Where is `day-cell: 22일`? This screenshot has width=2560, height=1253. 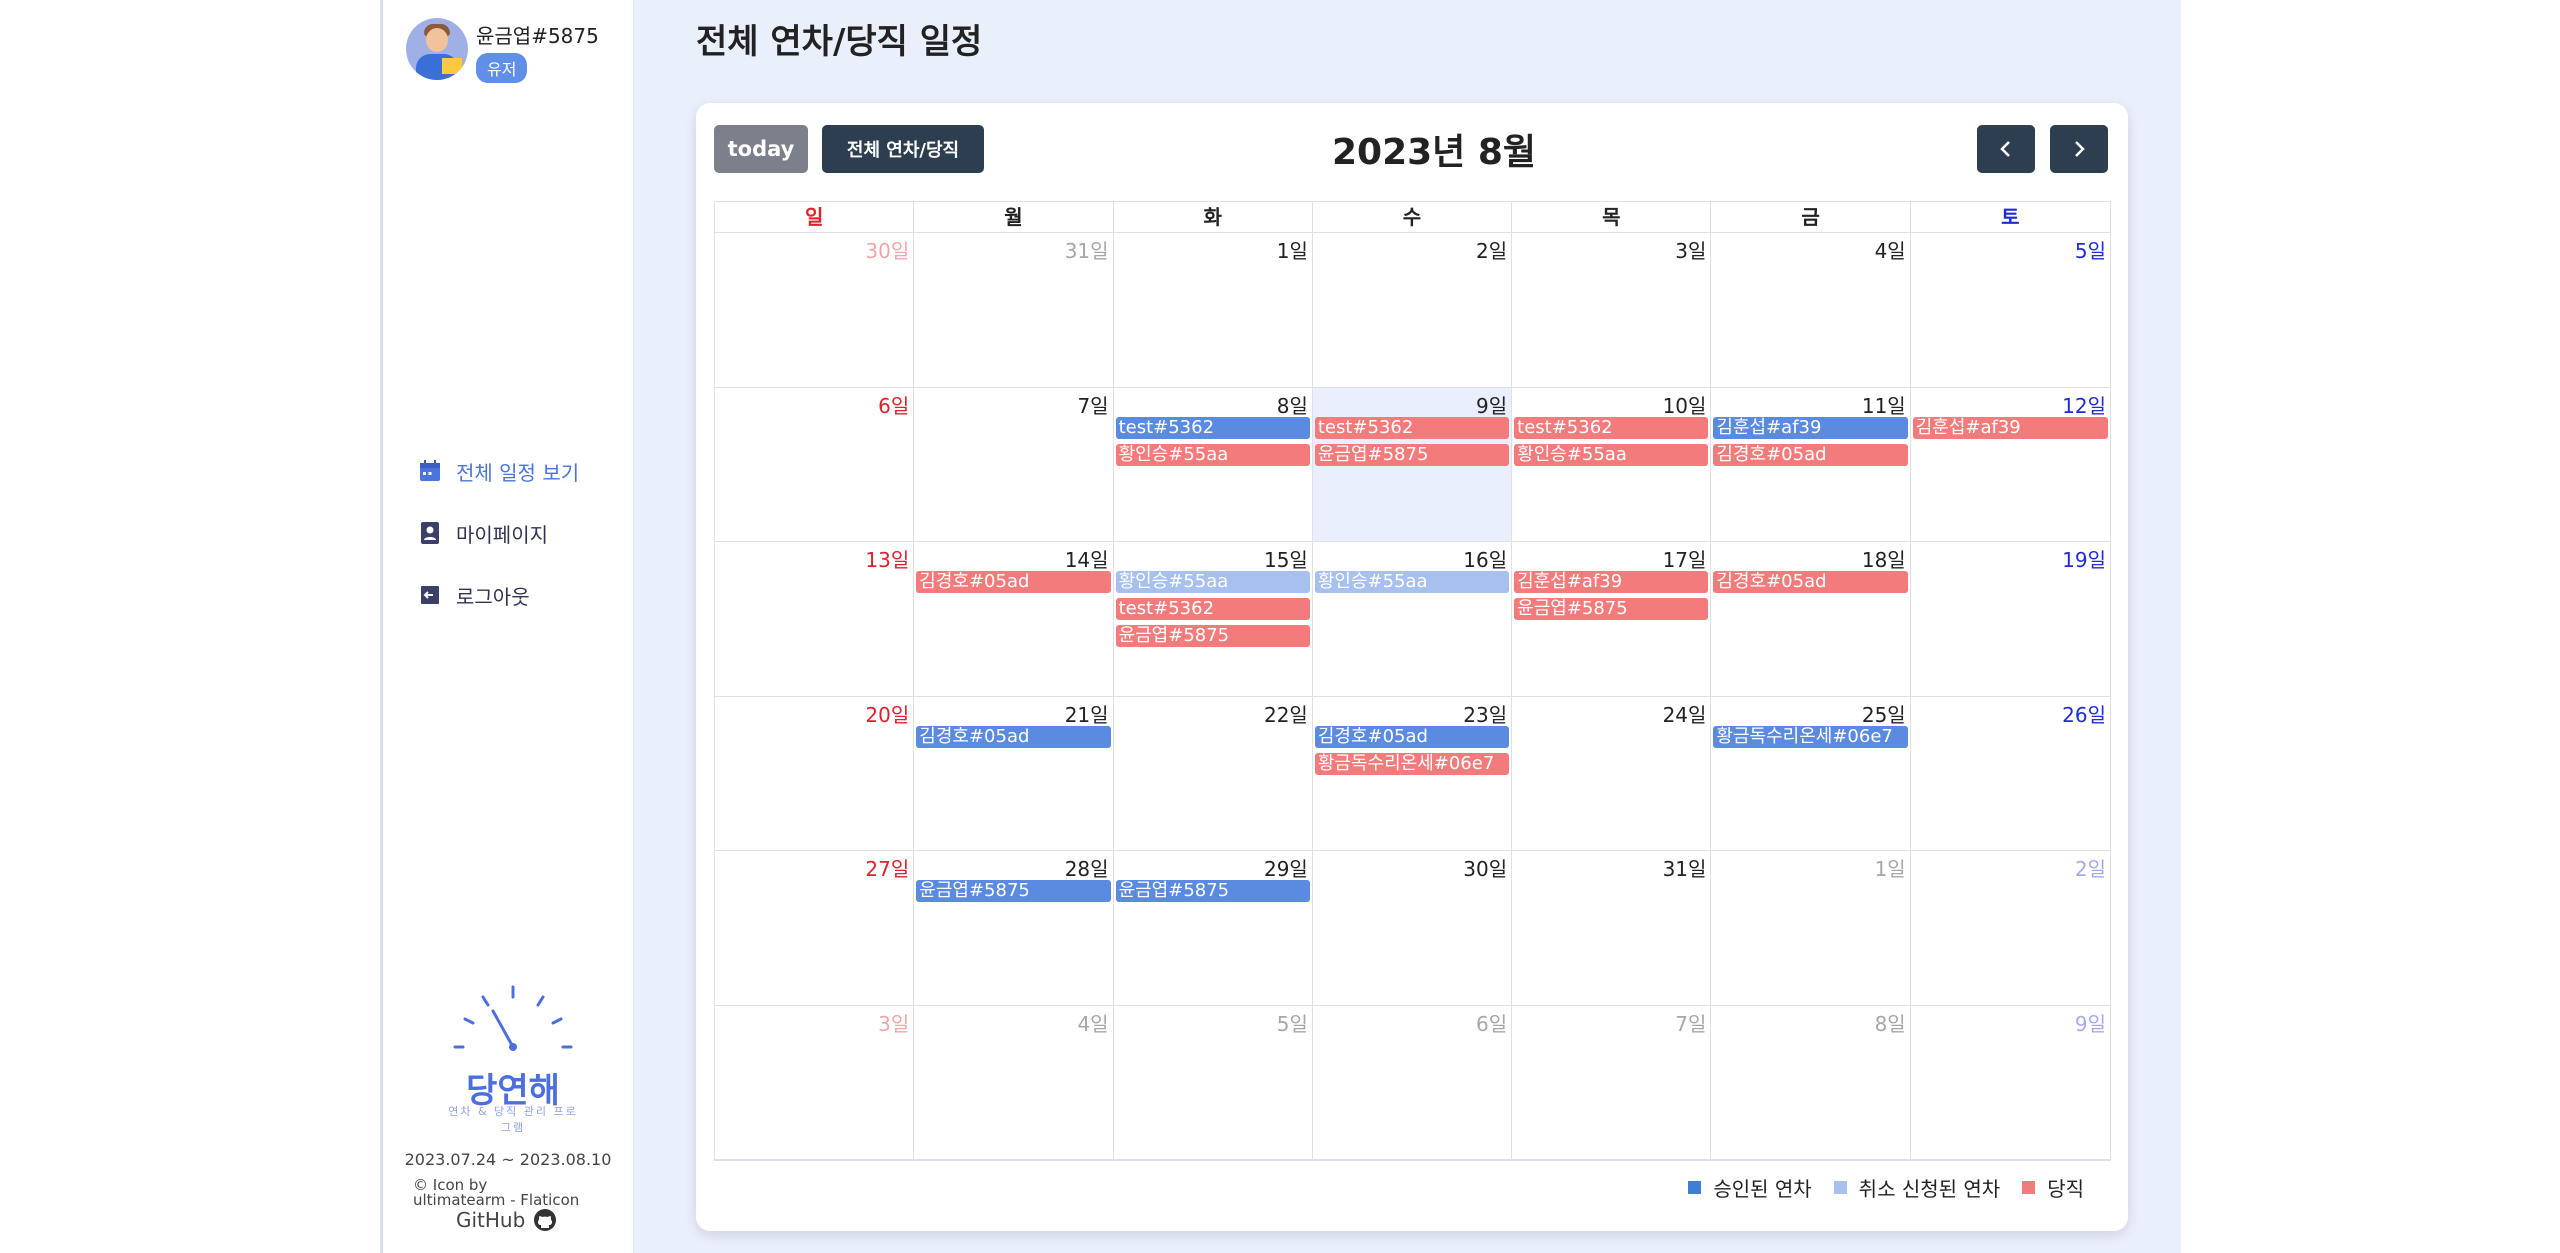
day-cell: 22일 is located at coordinates (1213, 773).